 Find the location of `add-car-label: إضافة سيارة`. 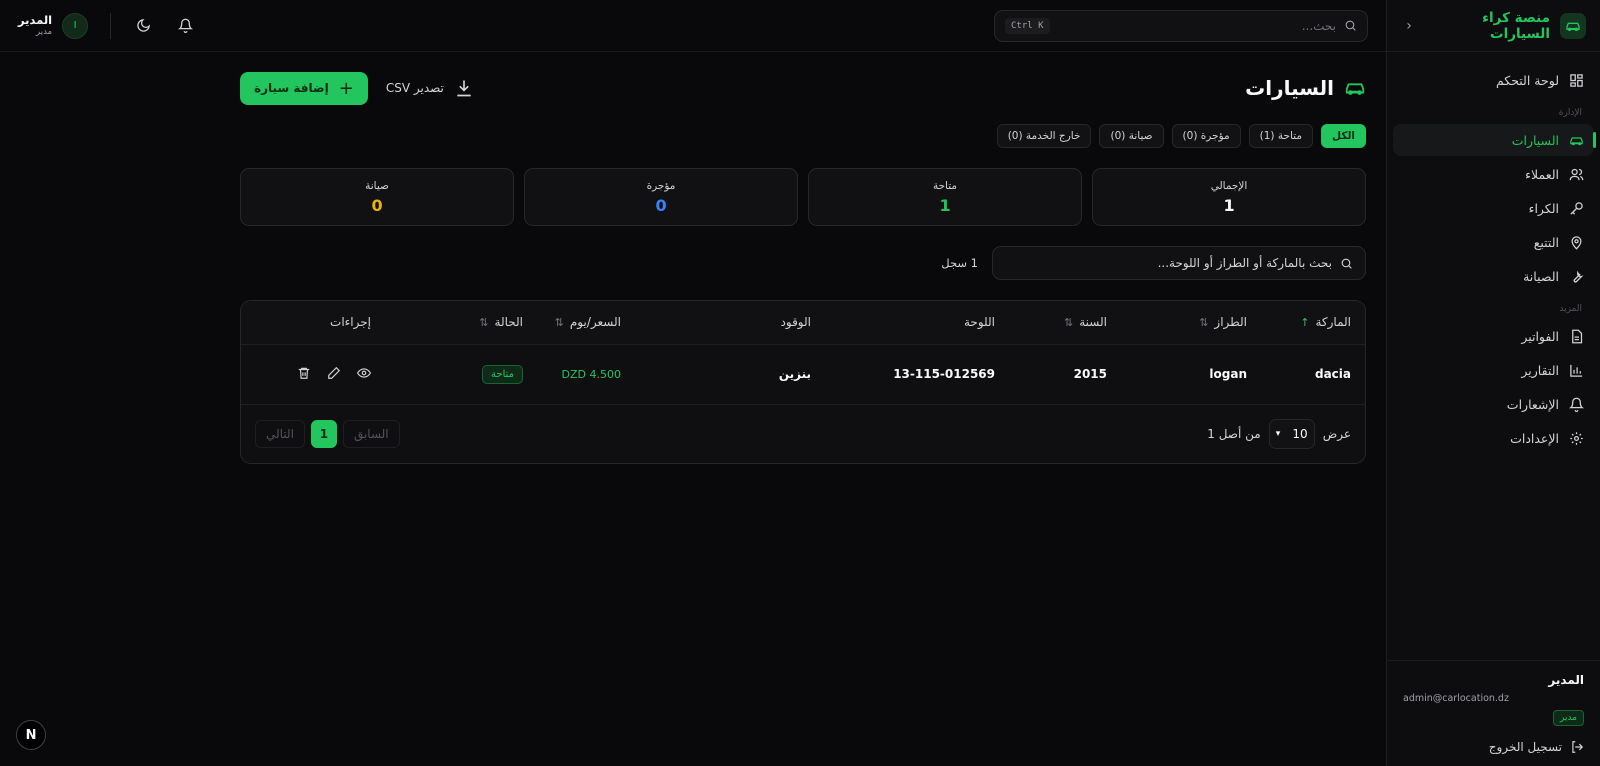

add-car-label: إضافة سيارة is located at coordinates (291, 88).